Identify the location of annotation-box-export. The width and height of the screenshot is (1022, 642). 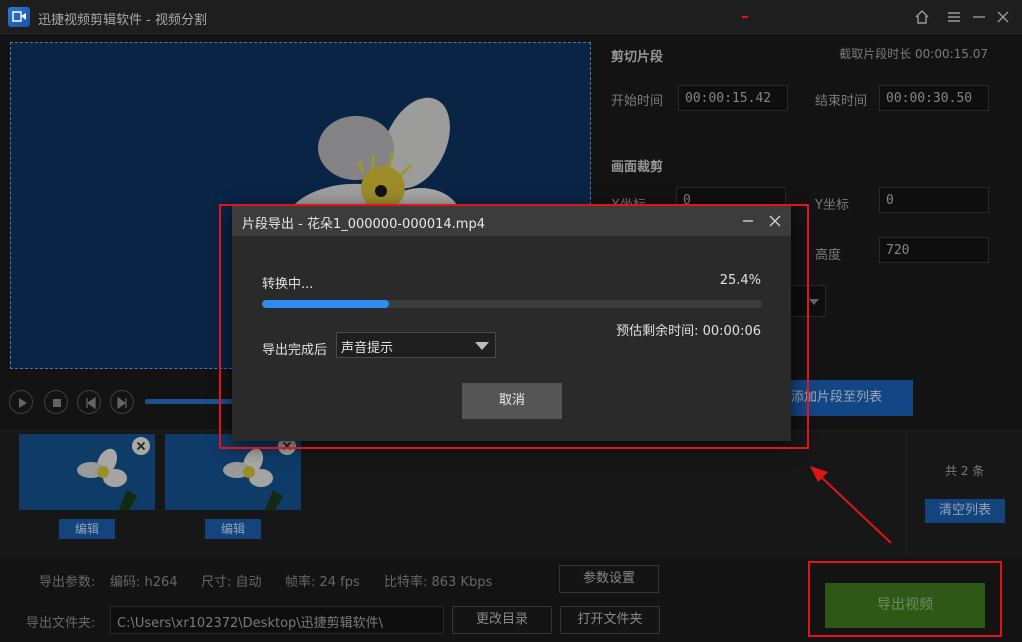
(905, 599).